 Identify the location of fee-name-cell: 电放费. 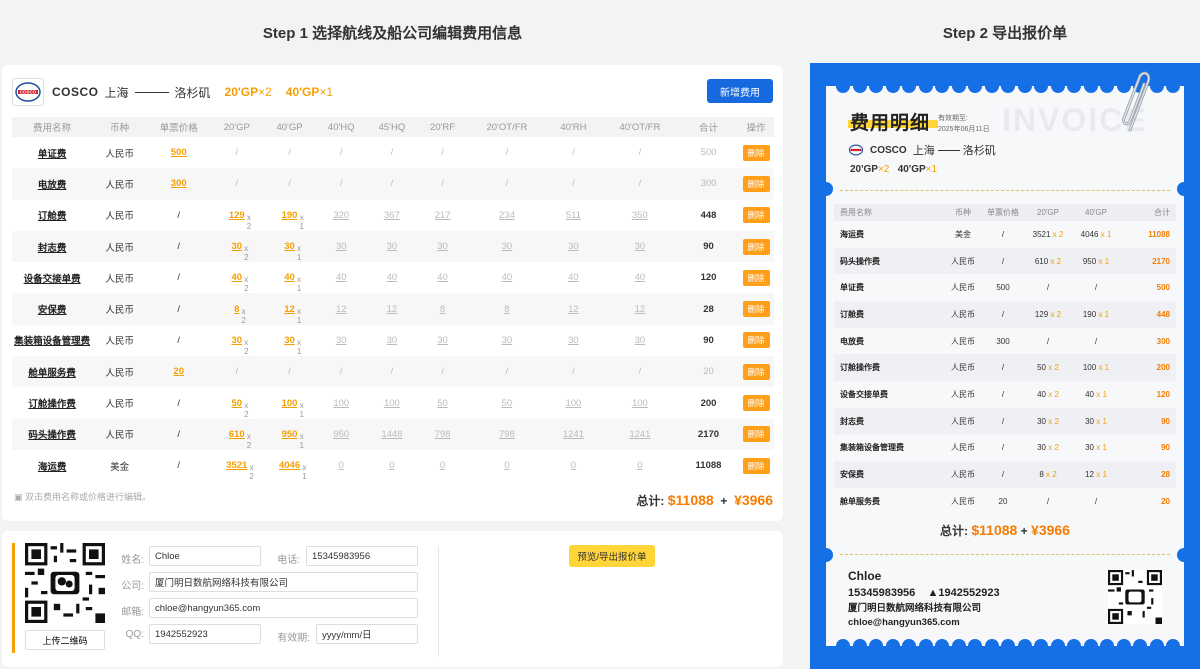
(52, 184).